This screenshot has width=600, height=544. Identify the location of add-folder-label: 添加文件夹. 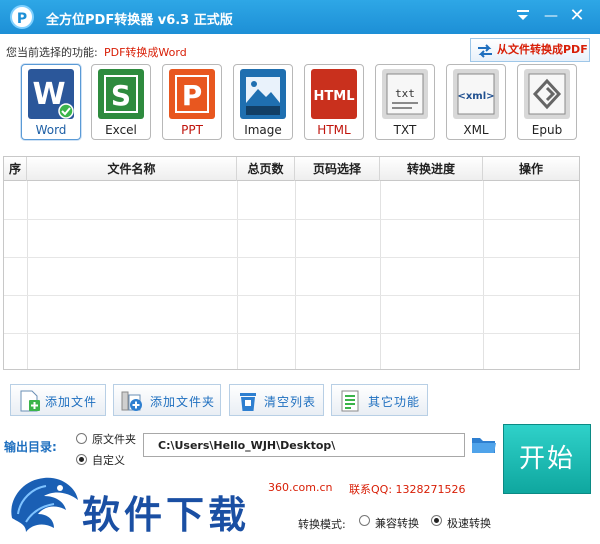
(183, 402).